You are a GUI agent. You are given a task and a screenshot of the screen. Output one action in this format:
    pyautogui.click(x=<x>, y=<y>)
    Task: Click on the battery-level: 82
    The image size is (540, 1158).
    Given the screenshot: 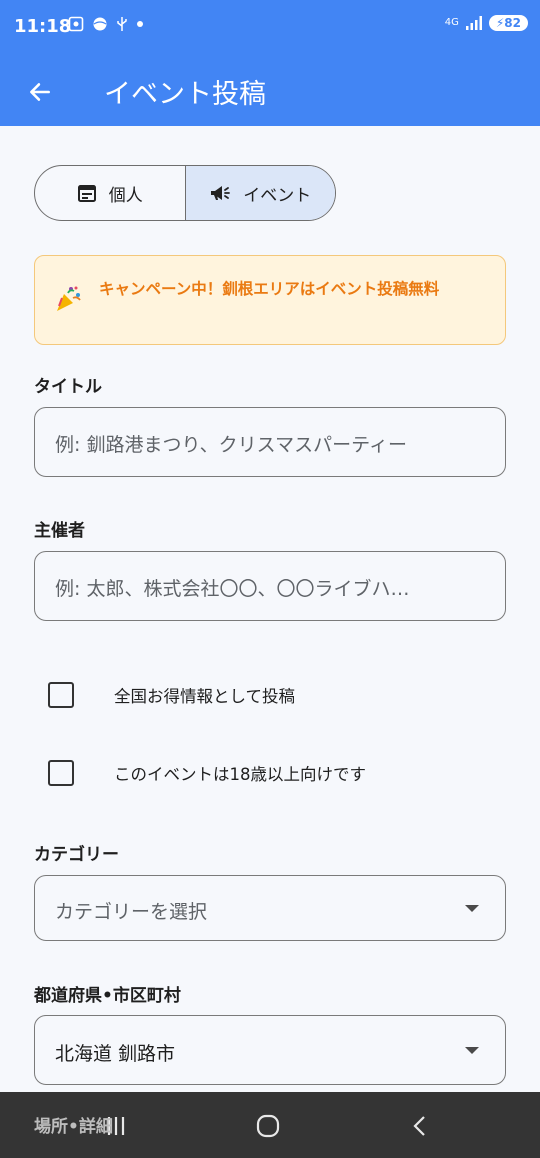 What is the action you would take?
    pyautogui.click(x=512, y=23)
    